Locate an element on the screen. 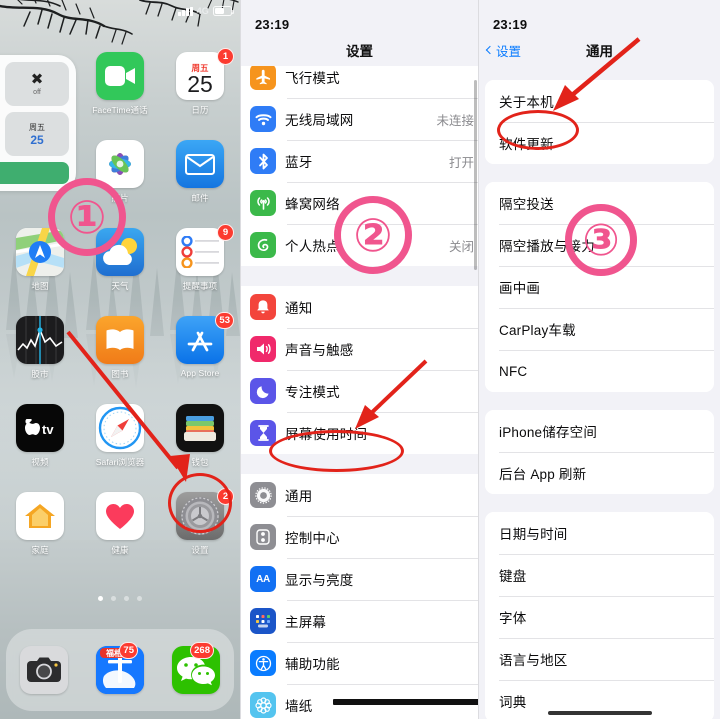  badge-count: 1 is located at coordinates (225, 56).